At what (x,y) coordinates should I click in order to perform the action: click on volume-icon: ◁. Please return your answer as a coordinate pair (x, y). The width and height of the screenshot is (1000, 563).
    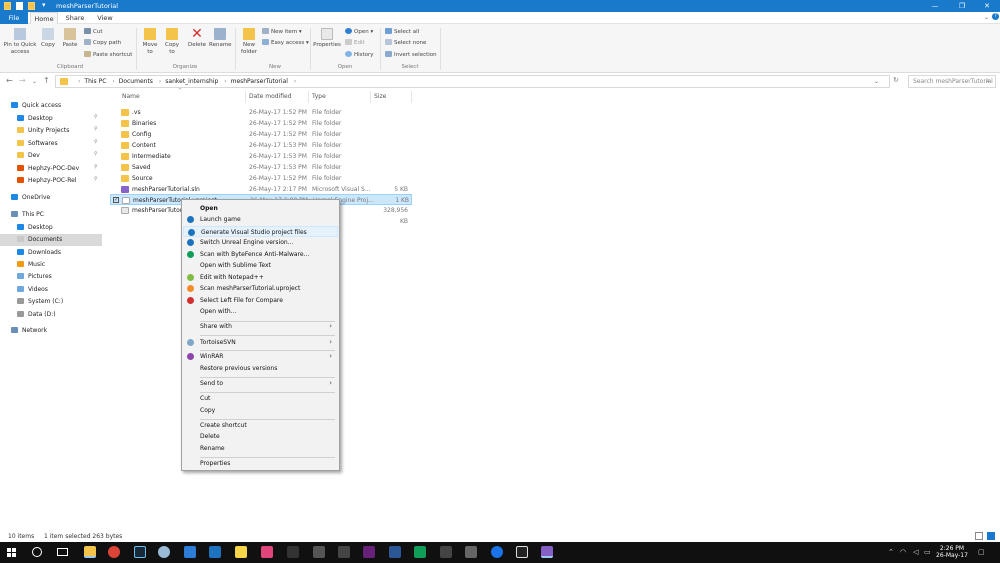
    Looking at the image, I should click on (915, 552).